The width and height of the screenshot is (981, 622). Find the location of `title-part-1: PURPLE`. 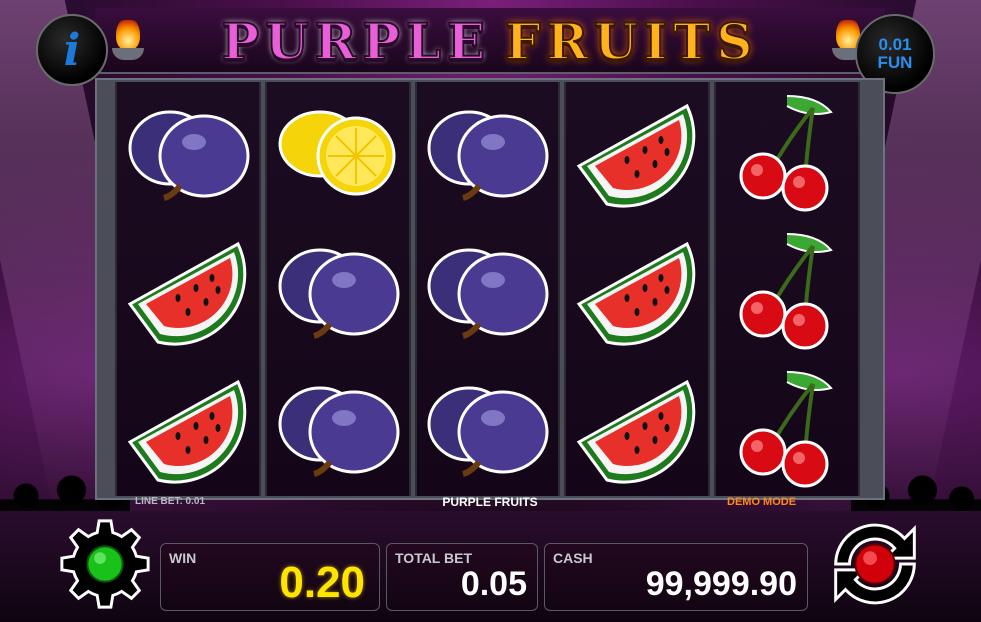

title-part-1: PURPLE is located at coordinates (356, 41).